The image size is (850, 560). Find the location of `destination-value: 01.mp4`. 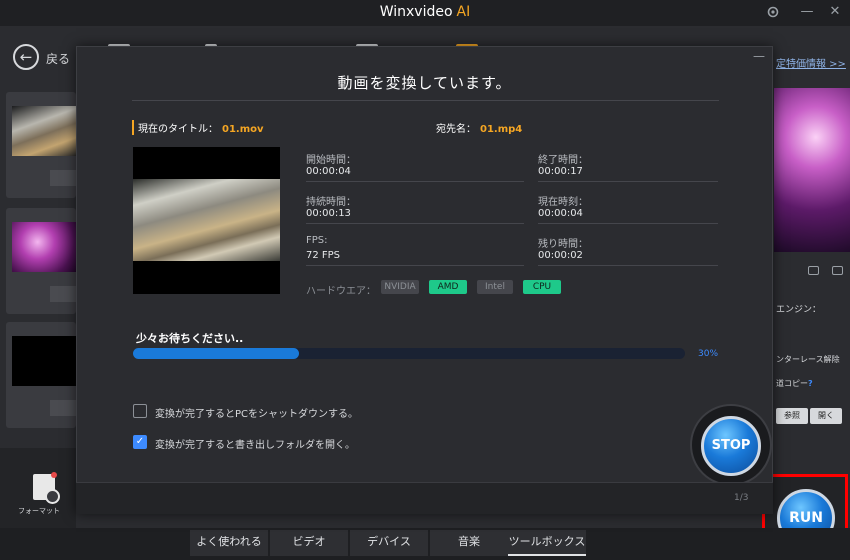

destination-value: 01.mp4 is located at coordinates (501, 129).